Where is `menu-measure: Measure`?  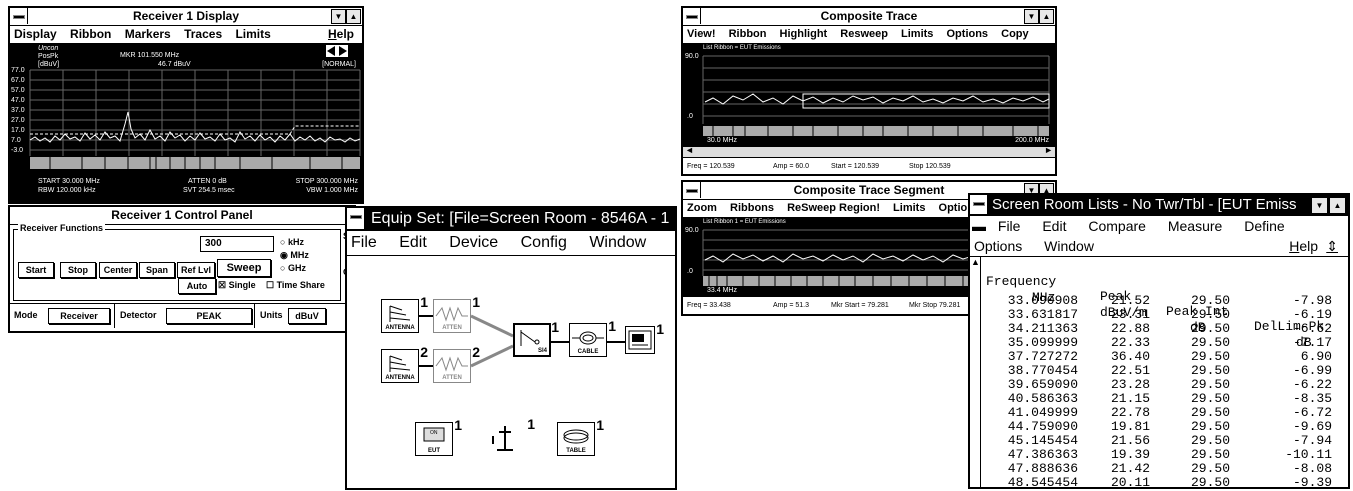
menu-measure: Measure is located at coordinates (1195, 226).